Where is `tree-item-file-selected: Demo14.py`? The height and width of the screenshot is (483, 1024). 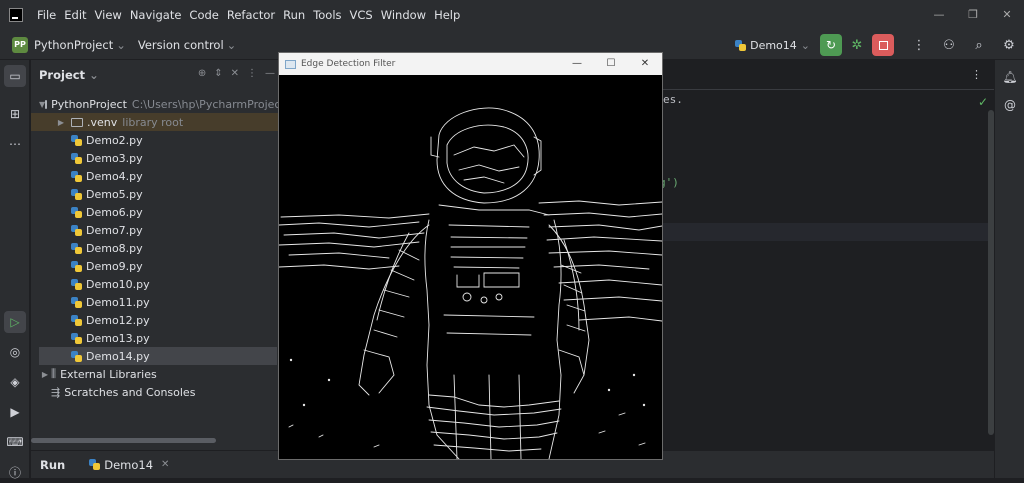
tree-item-file-selected: Demo14.py is located at coordinates (158, 356).